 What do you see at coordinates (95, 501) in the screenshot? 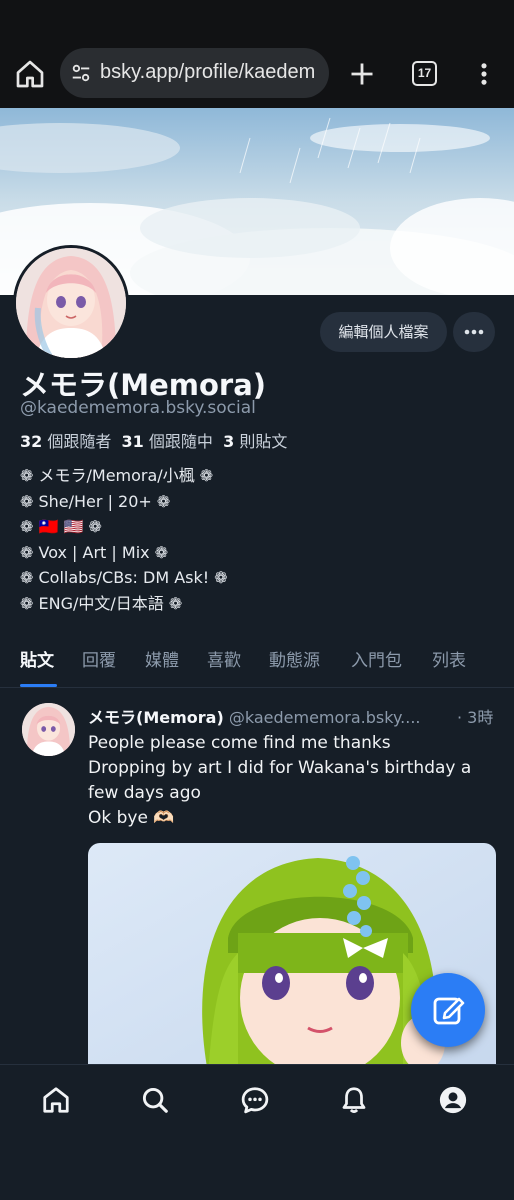
I see `bio-line: ❁ She/Her | 20+ ❁` at bounding box center [95, 501].